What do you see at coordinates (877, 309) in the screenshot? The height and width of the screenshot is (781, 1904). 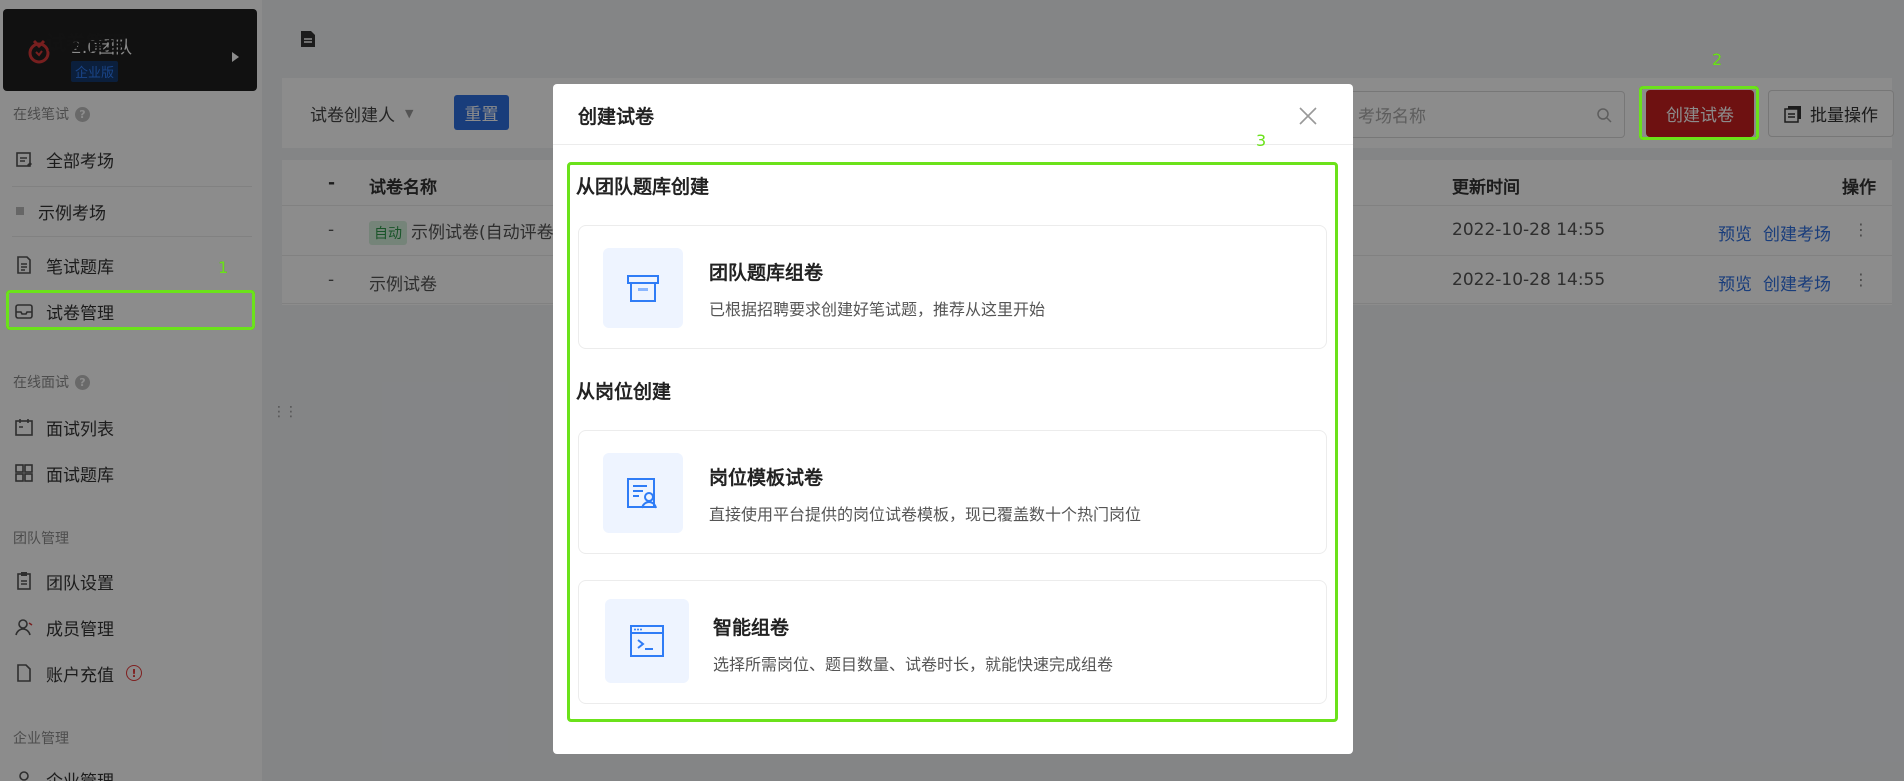 I see `card-desc: 已根据招聘要求创建好笔试题，推荐从这里开始` at bounding box center [877, 309].